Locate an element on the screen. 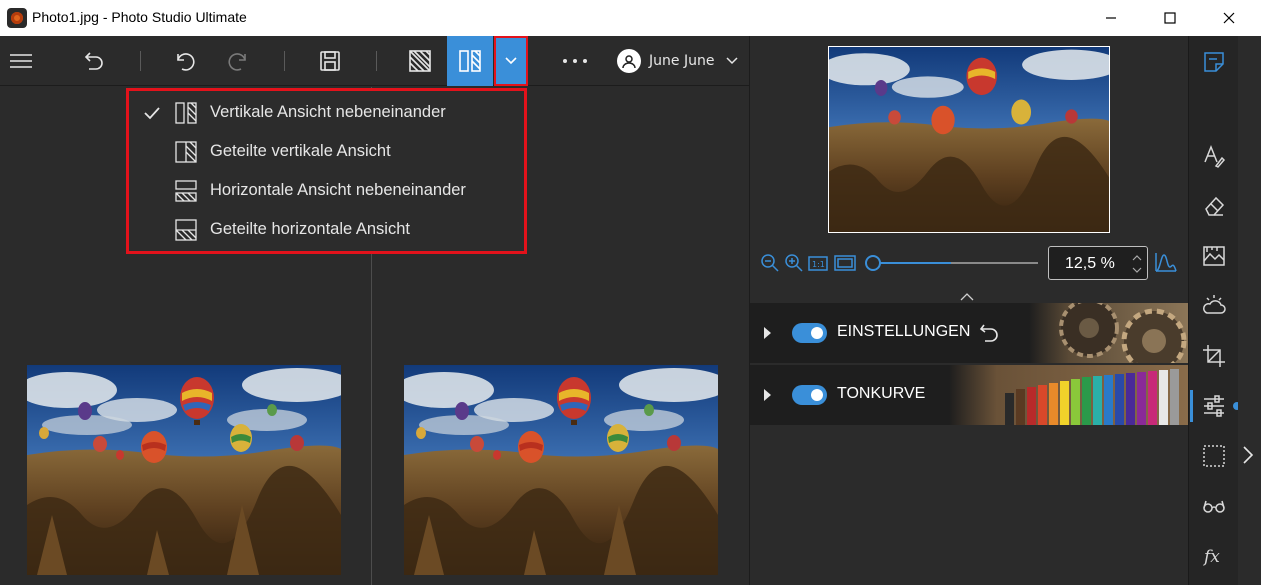 Image resolution: width=1261 pixels, height=585 pixels. vertical-view-button is located at coordinates (470, 61).